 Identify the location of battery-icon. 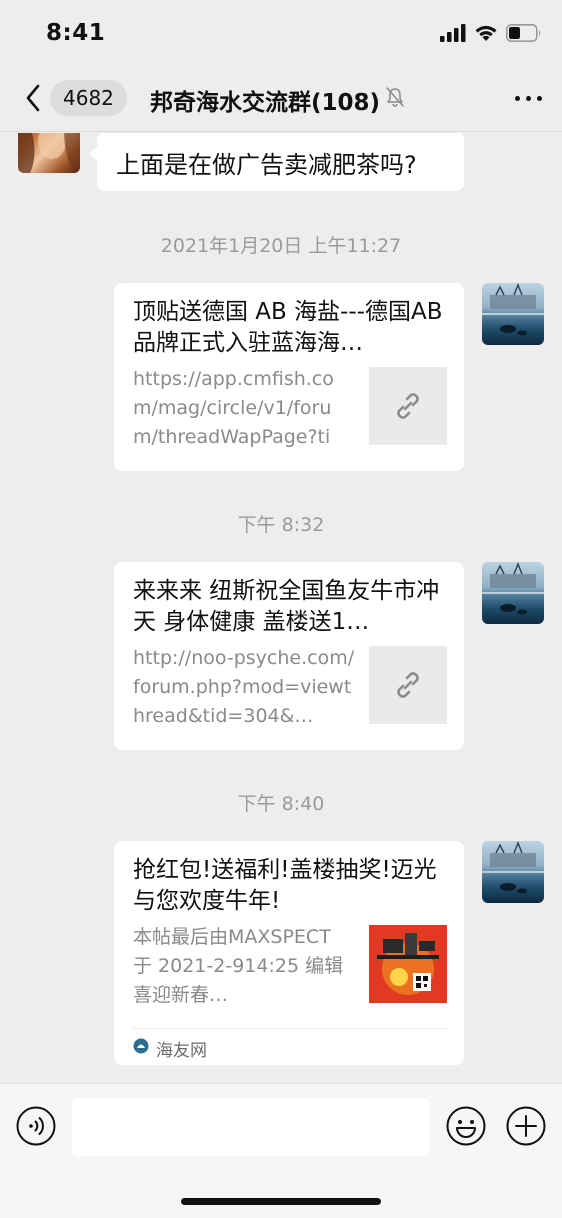
(523, 33).